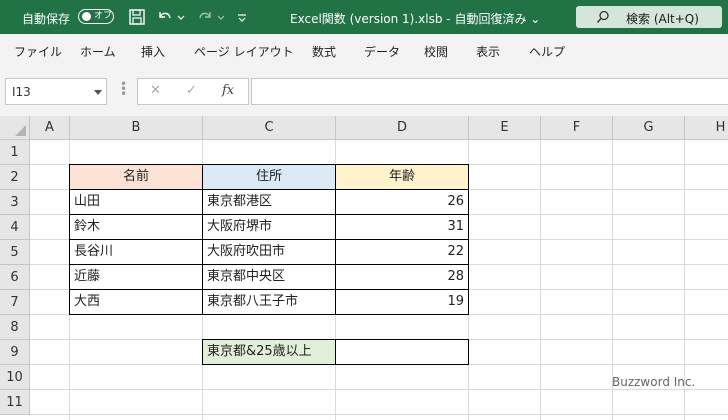 The width and height of the screenshot is (728, 420). What do you see at coordinates (577, 128) in the screenshot?
I see `column-header-f: F` at bounding box center [577, 128].